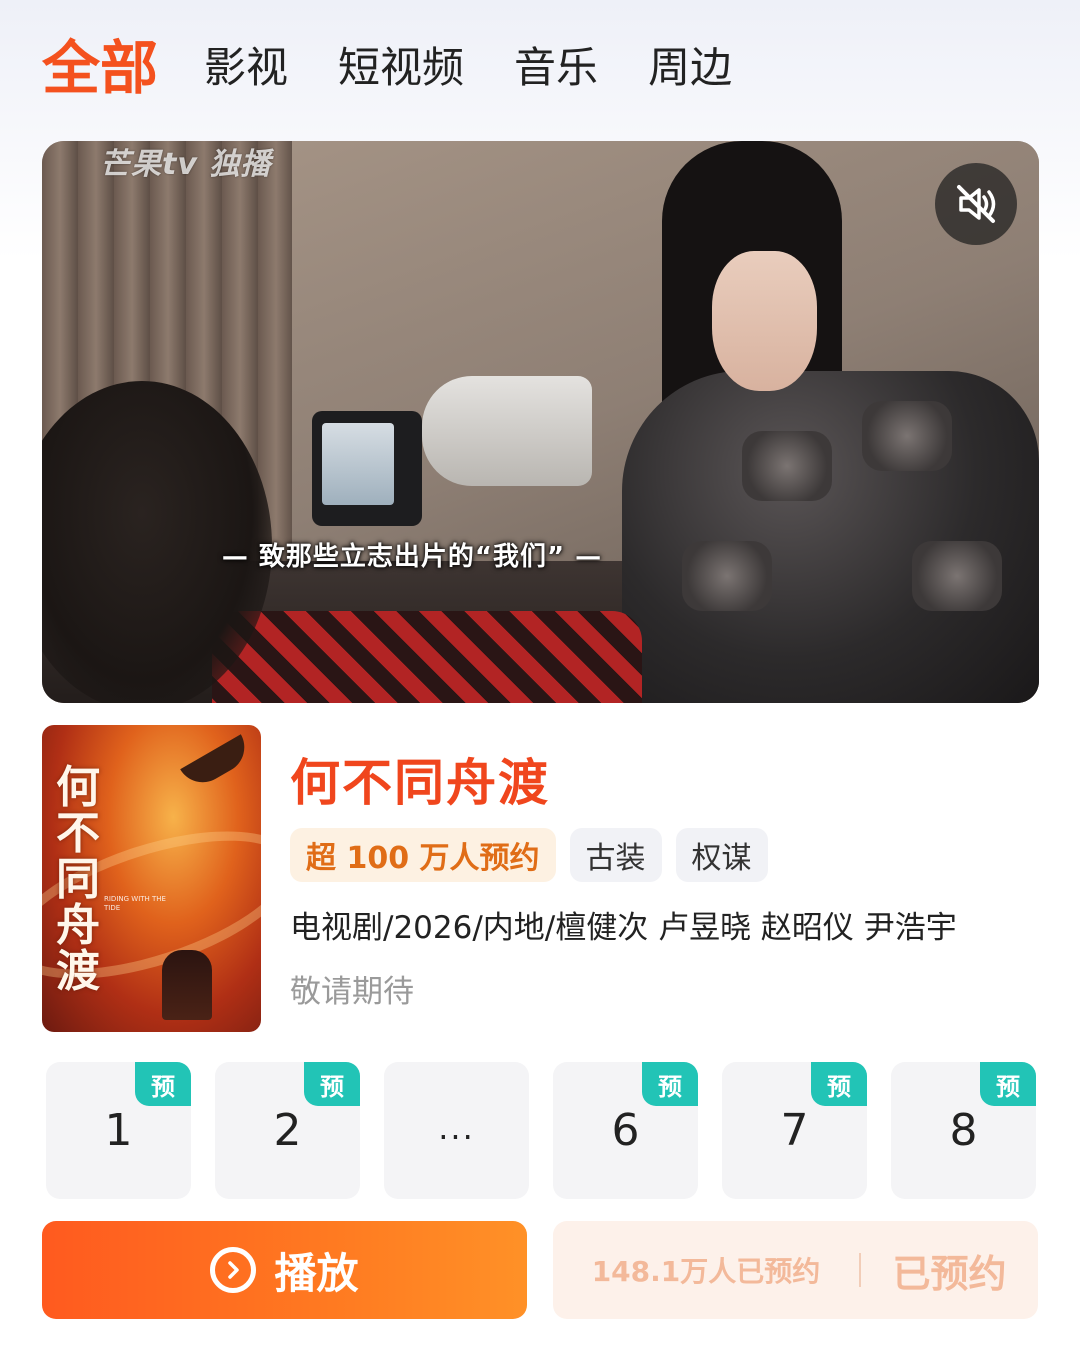 The image size is (1080, 1353). I want to click on video-scene-camera, so click(367, 468).